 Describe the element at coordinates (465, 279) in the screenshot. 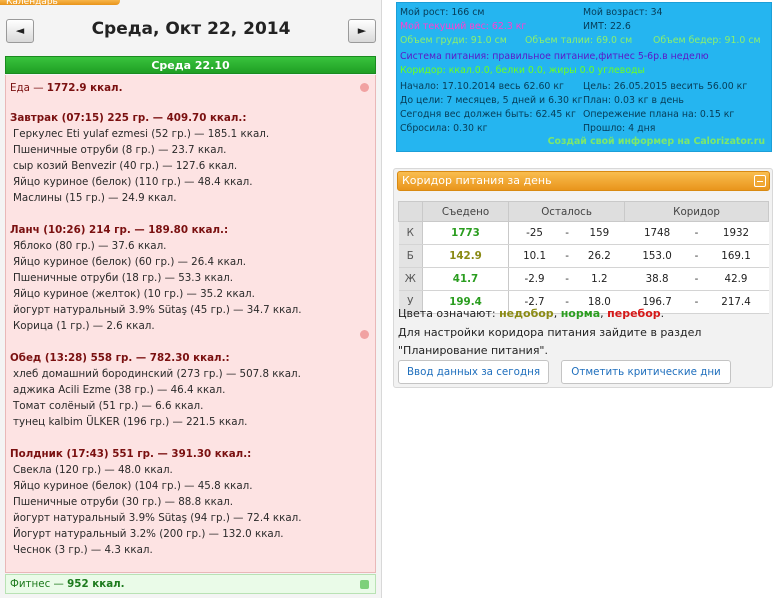

I see `corridor-eaten-value: 41.7` at that location.